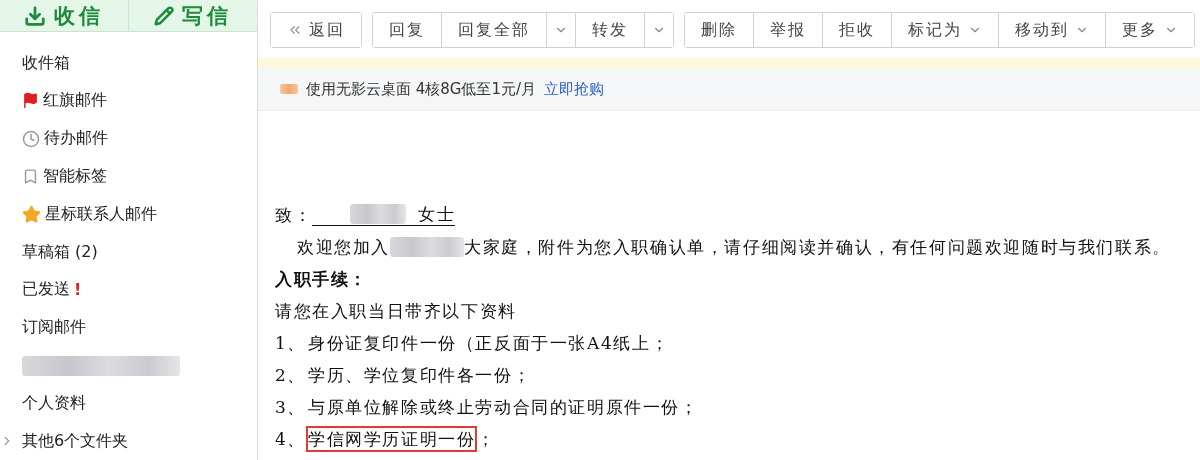 Image resolution: width=1200 pixels, height=460 pixels. What do you see at coordinates (46, 63) in the screenshot?
I see `folder-item: 收件箱` at bounding box center [46, 63].